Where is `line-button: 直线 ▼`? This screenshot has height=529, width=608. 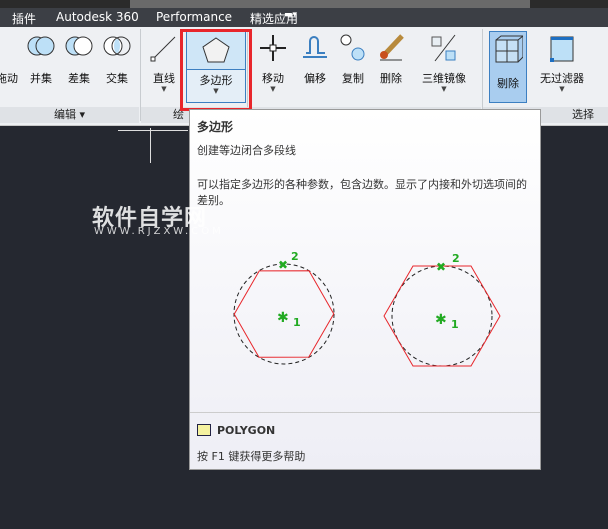
line-button: 直线 ▼ is located at coordinates (164, 64).